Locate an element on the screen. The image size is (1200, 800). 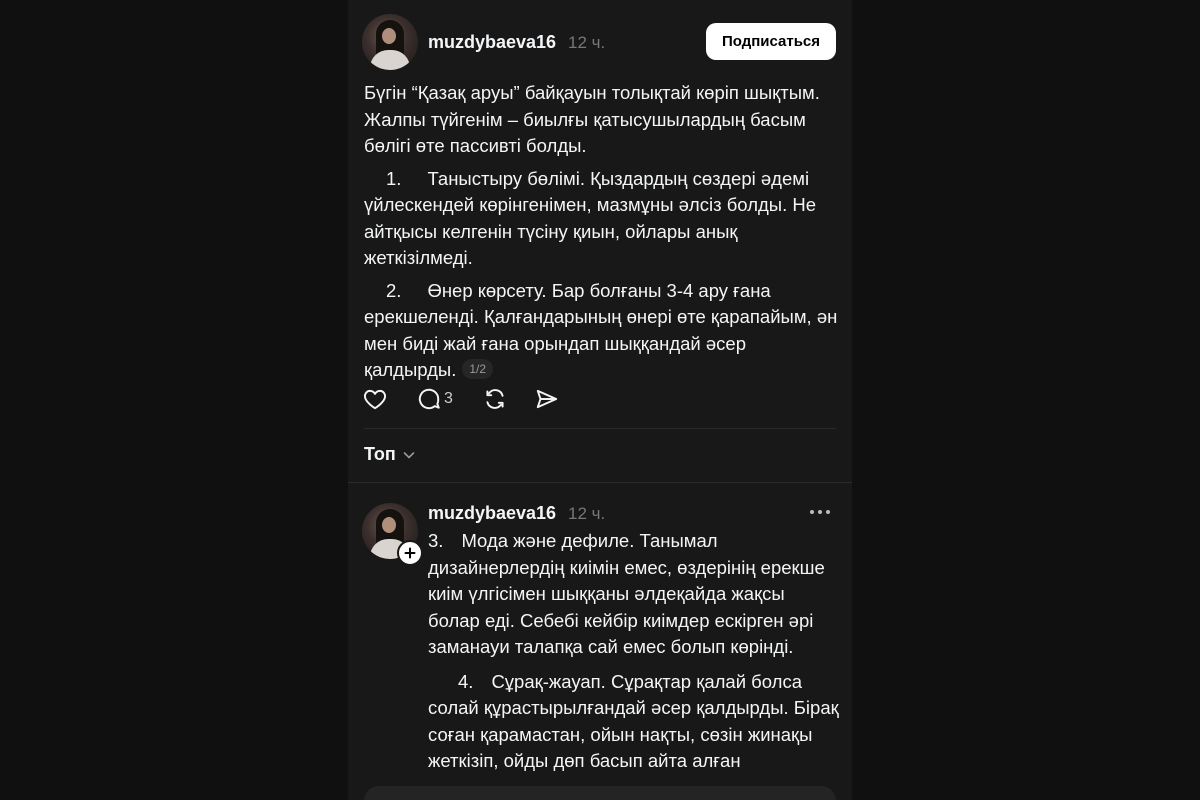
like-button is located at coordinates (375, 399).